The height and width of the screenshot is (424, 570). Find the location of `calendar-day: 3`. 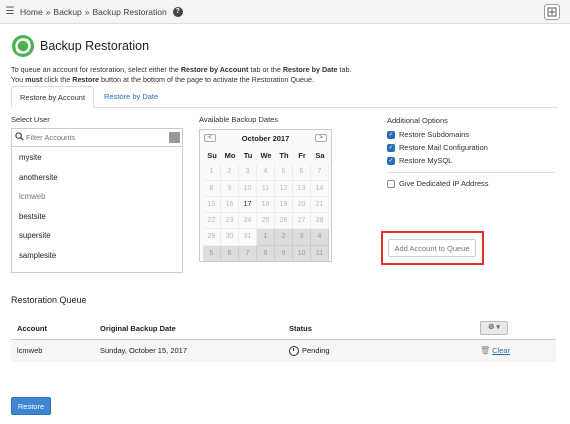

calendar-day: 3 is located at coordinates (248, 172).